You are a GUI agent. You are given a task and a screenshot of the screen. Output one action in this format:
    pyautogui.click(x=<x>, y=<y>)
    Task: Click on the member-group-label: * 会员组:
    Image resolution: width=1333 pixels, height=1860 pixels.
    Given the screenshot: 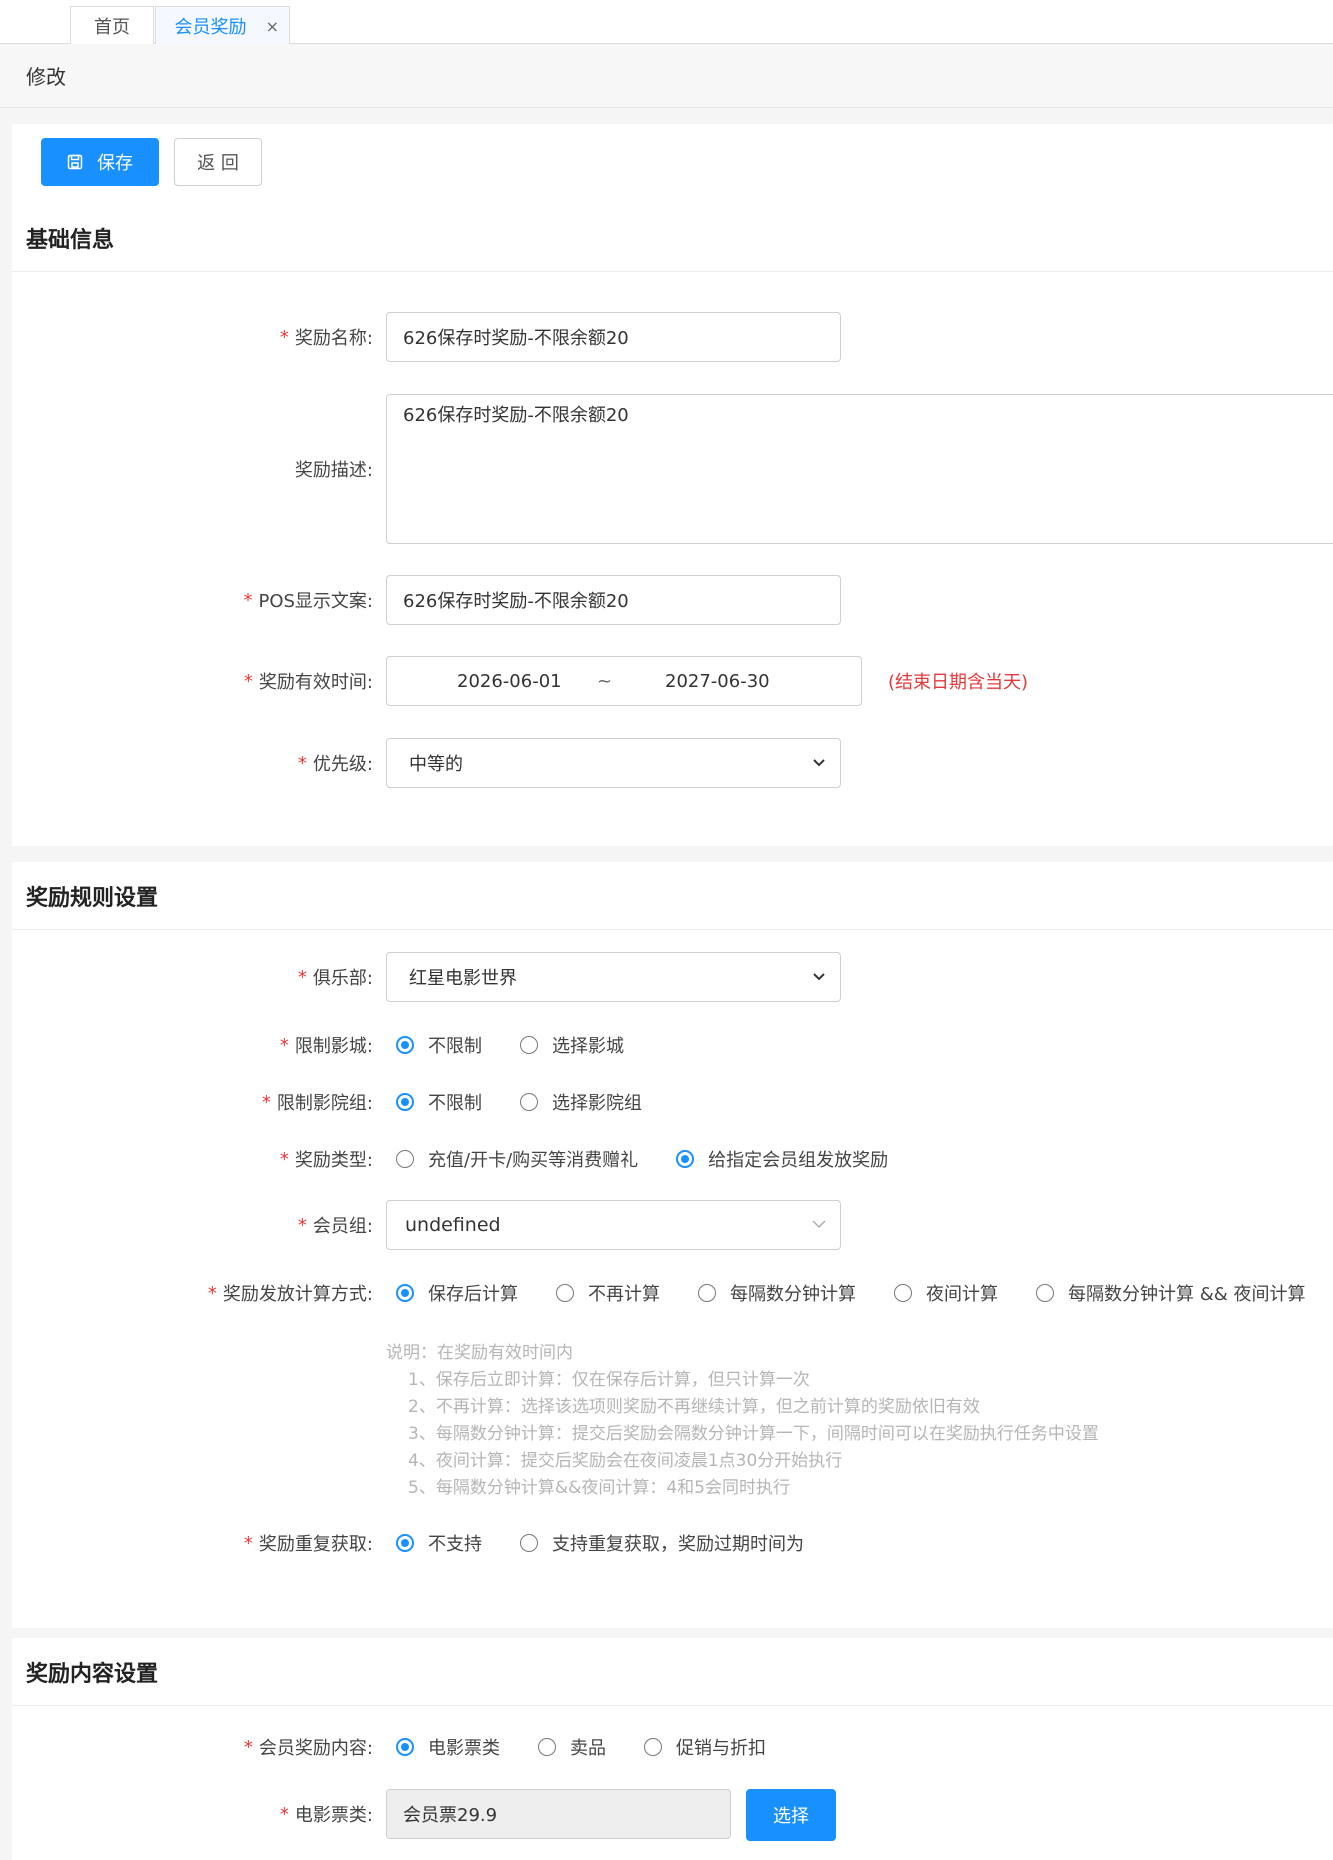 What is the action you would take?
    pyautogui.click(x=335, y=1226)
    